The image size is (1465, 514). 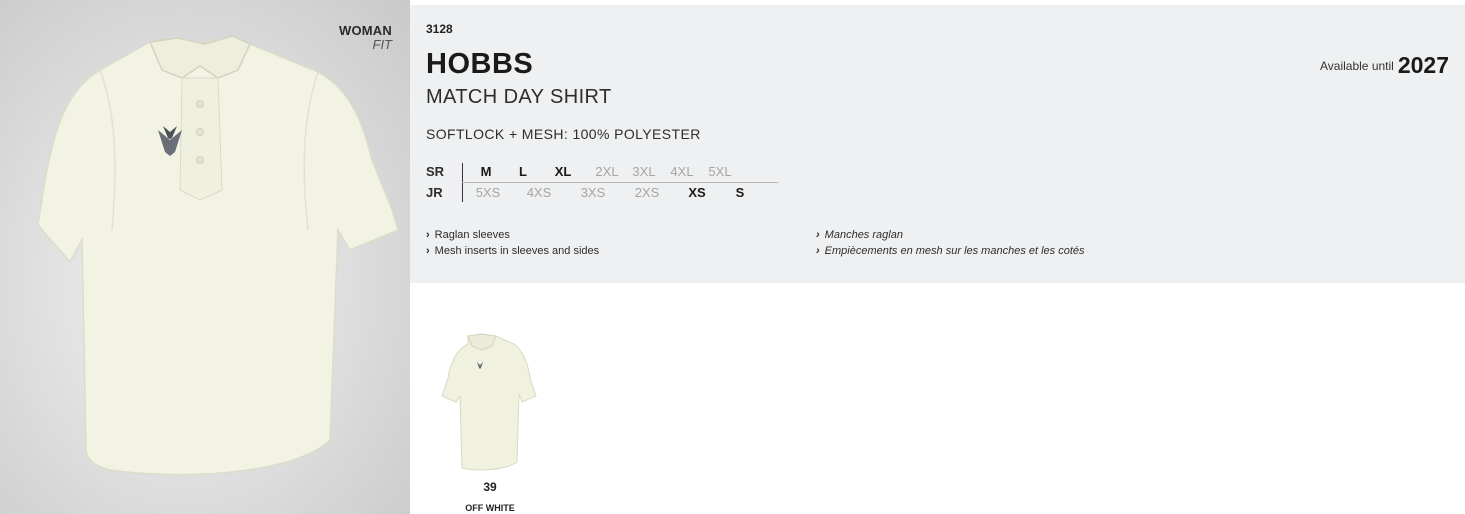 What do you see at coordinates (480, 64) in the screenshot?
I see `product-name: HOBBS` at bounding box center [480, 64].